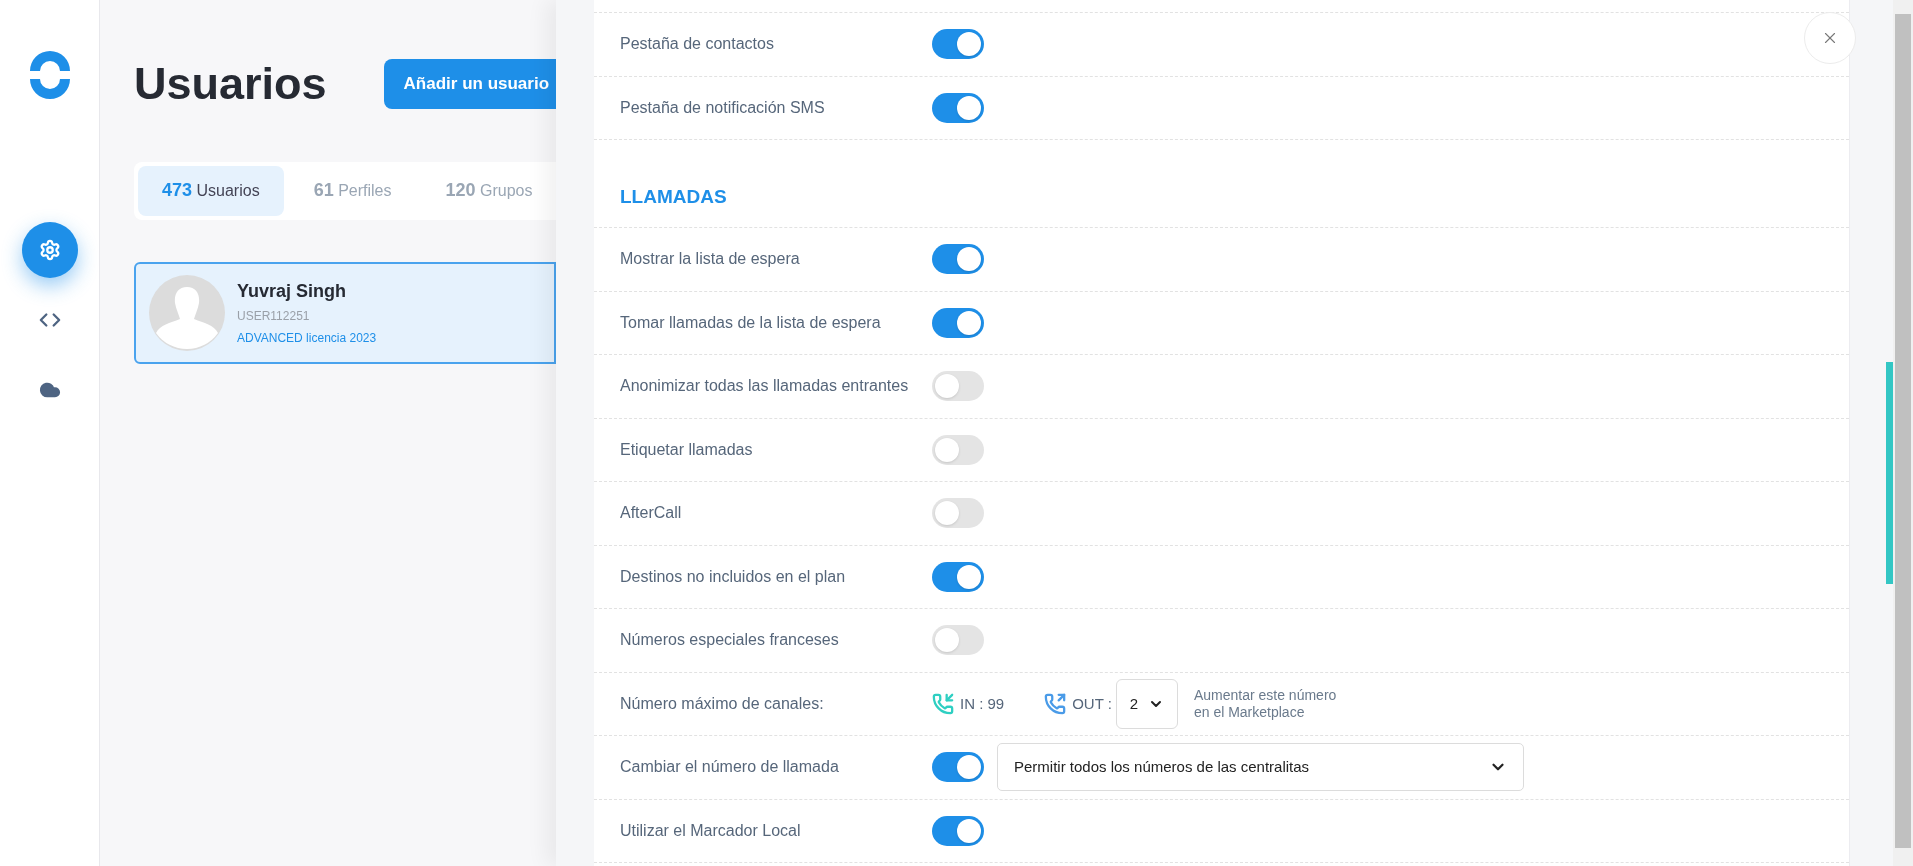  I want to click on in-channels: IN : 99, so click(982, 703).